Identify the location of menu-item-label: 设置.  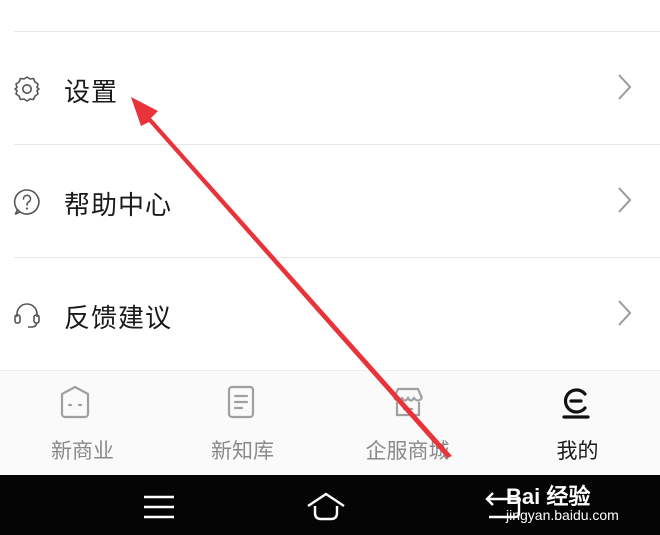
(91, 93).